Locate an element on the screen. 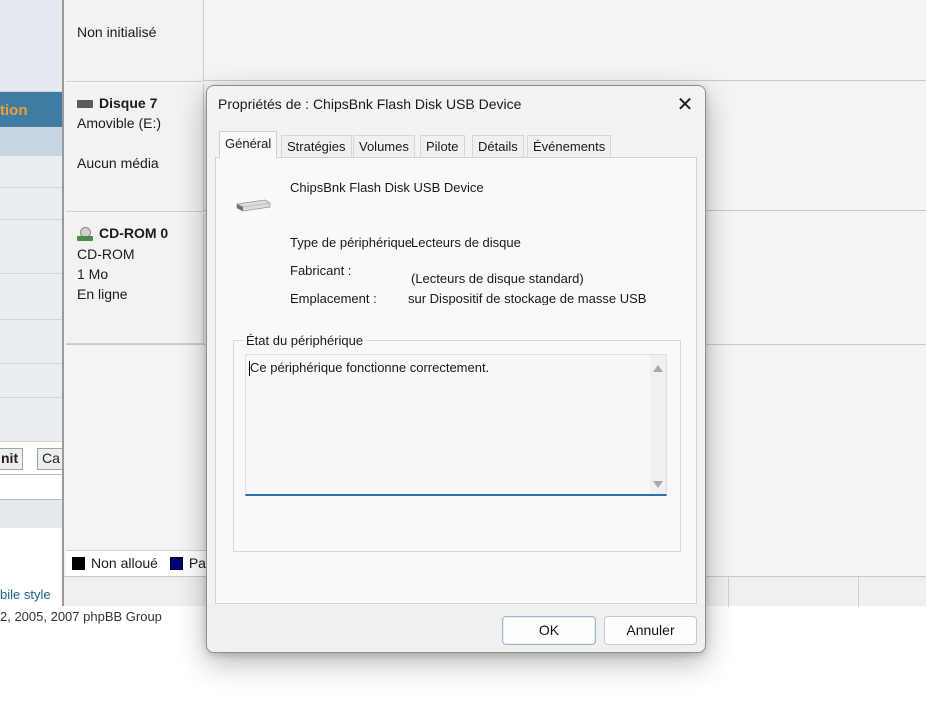 This screenshot has width=926, height=712. legend-swatch-partition is located at coordinates (176, 563).